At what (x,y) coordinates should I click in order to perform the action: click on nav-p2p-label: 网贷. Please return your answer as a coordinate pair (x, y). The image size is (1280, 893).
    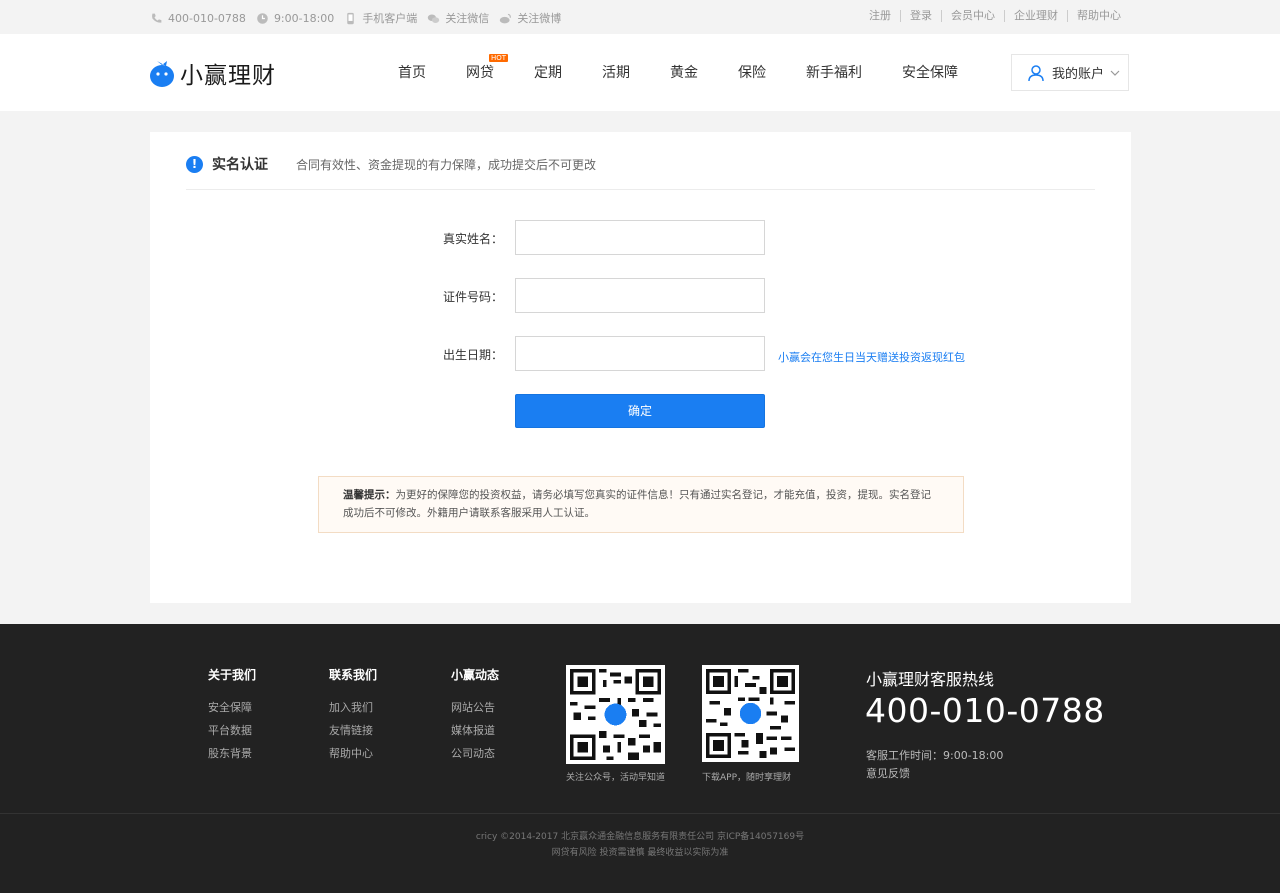
    Looking at the image, I should click on (480, 73).